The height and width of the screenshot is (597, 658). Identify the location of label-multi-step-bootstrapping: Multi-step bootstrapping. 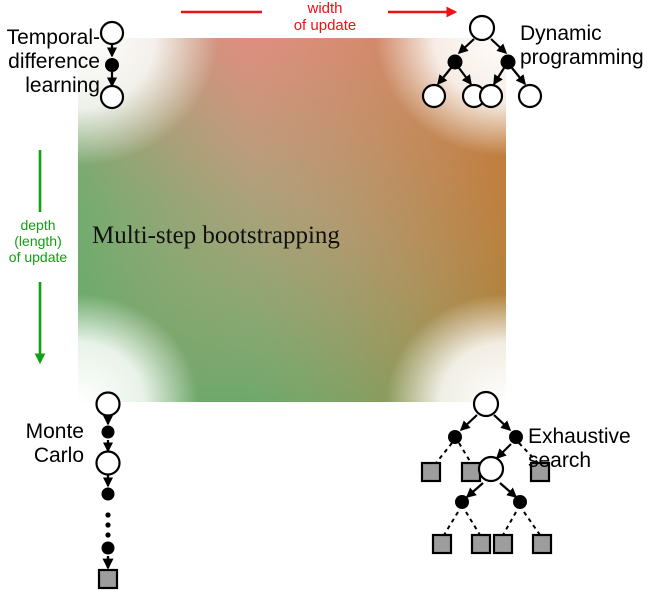
(216, 235).